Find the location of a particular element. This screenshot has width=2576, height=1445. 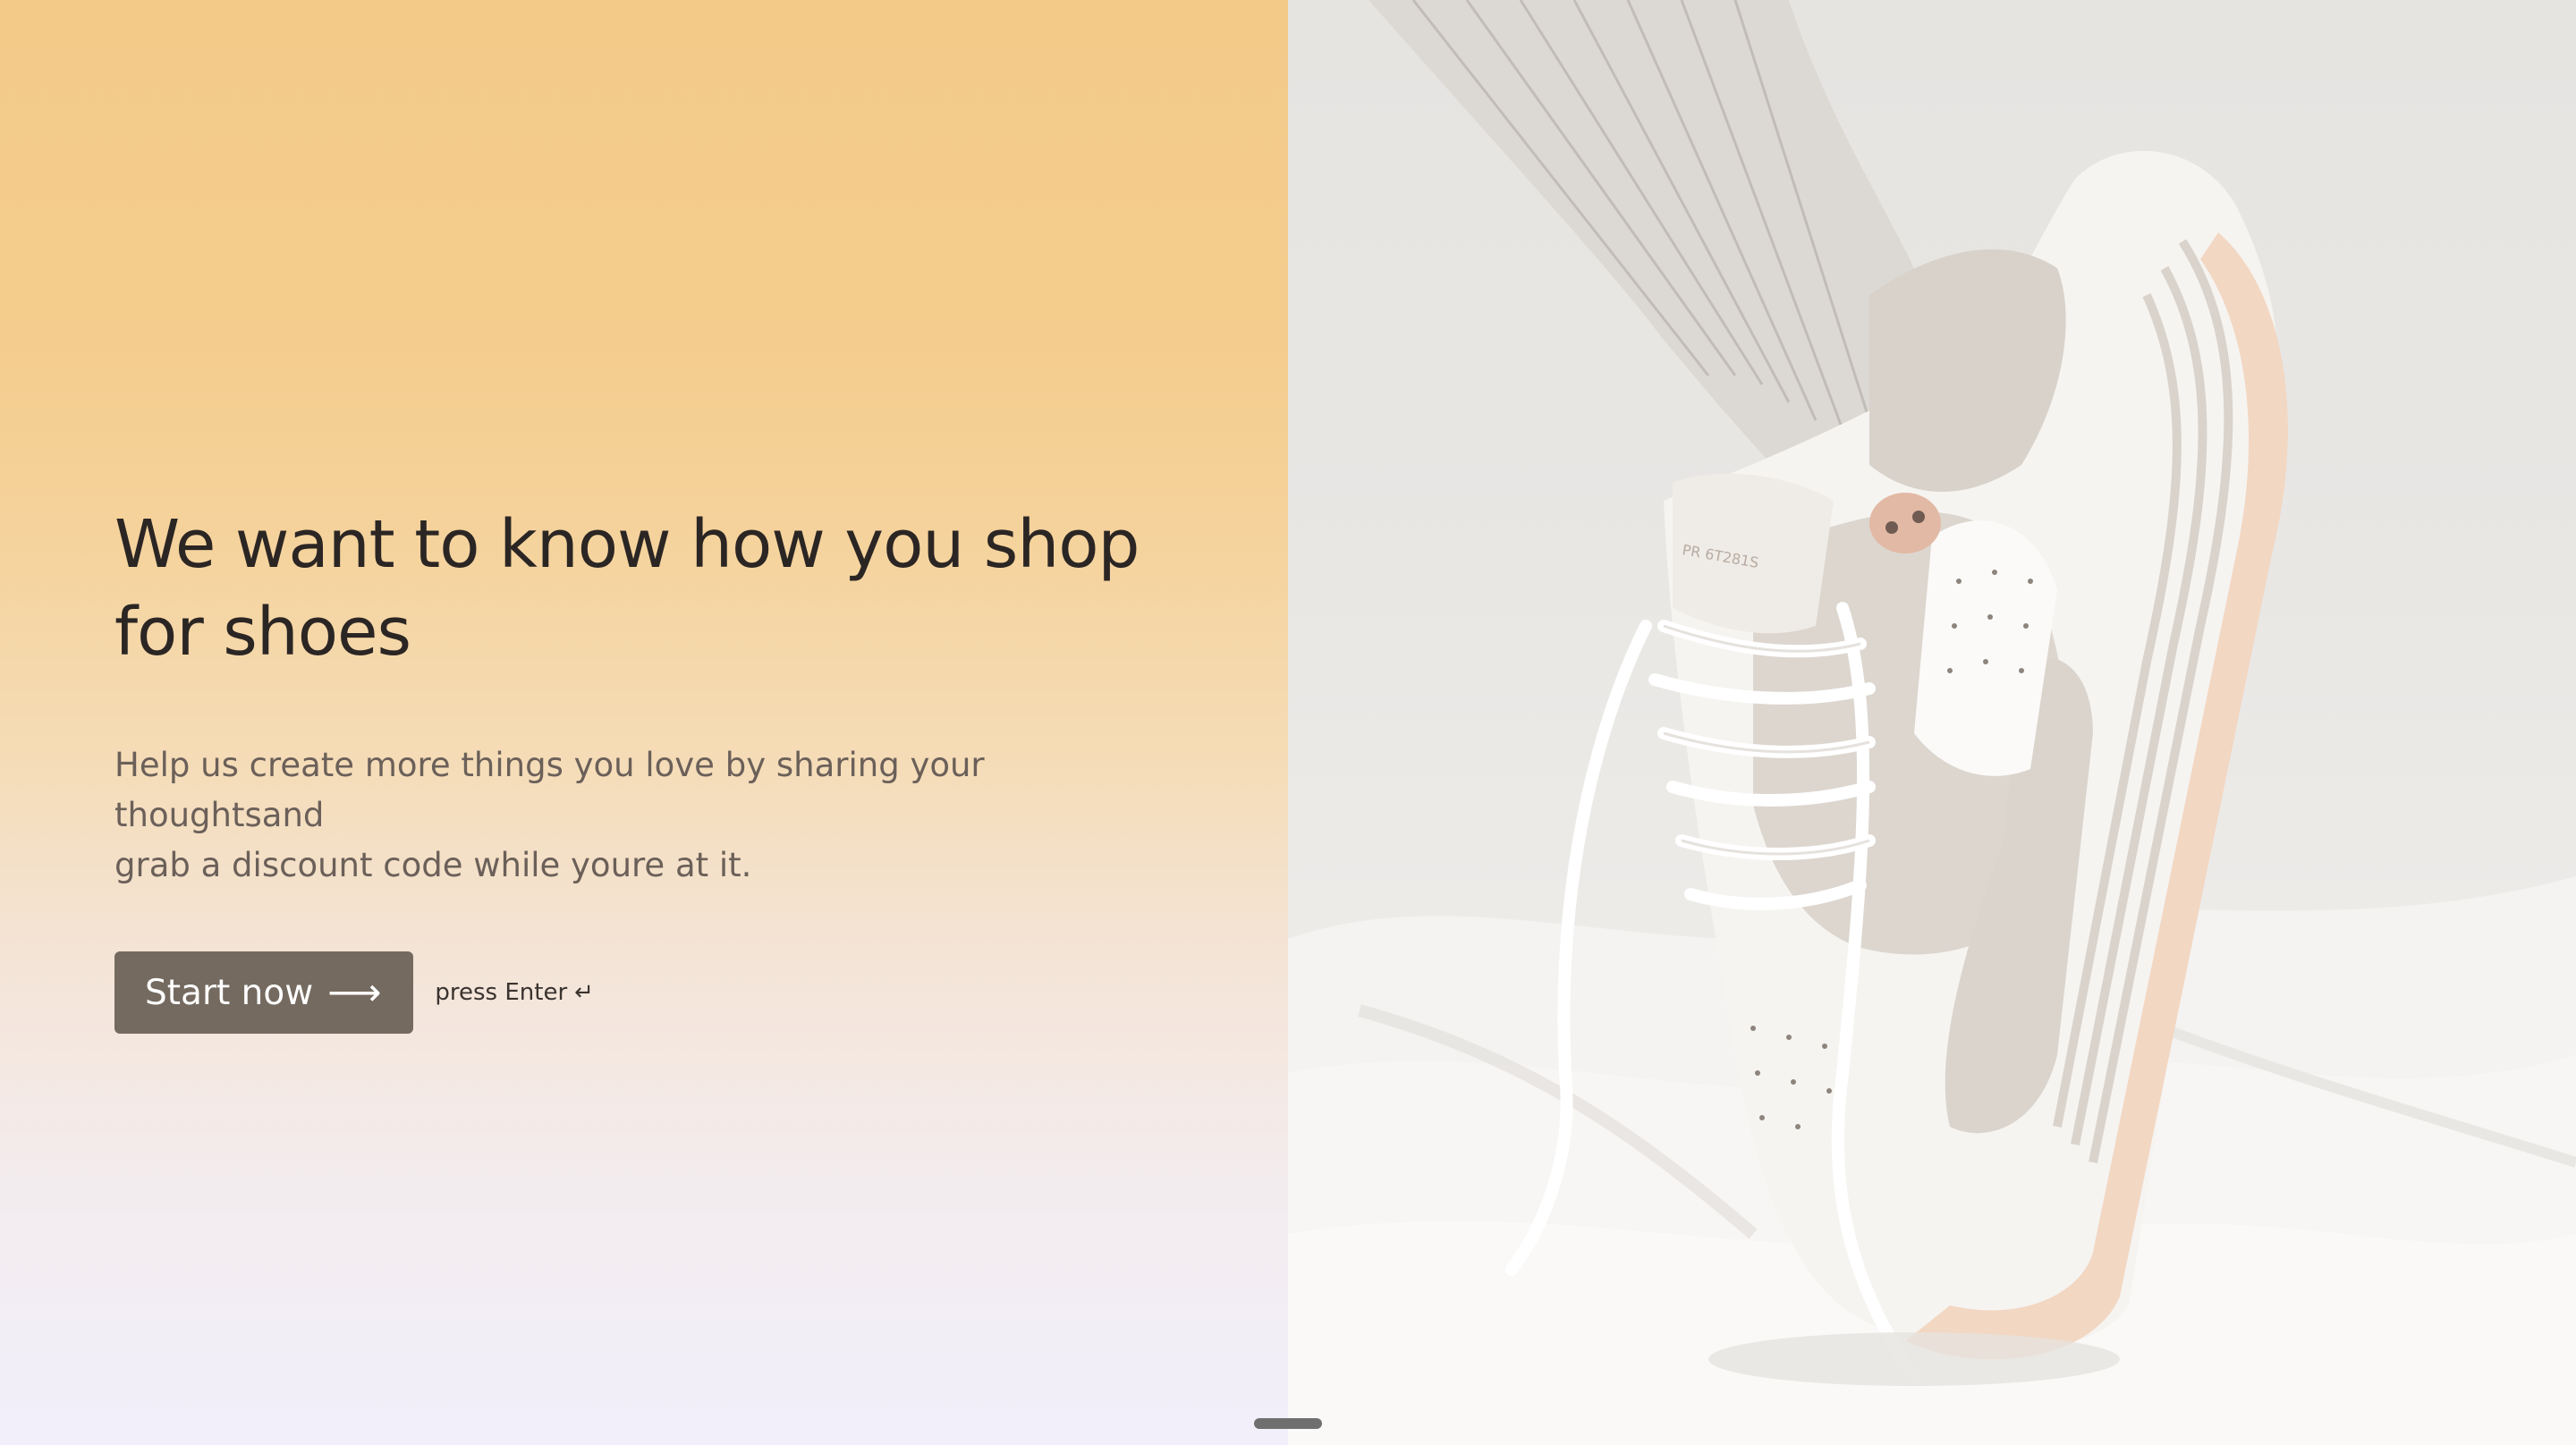

enter-key-icon: ↵ is located at coordinates (584, 992).